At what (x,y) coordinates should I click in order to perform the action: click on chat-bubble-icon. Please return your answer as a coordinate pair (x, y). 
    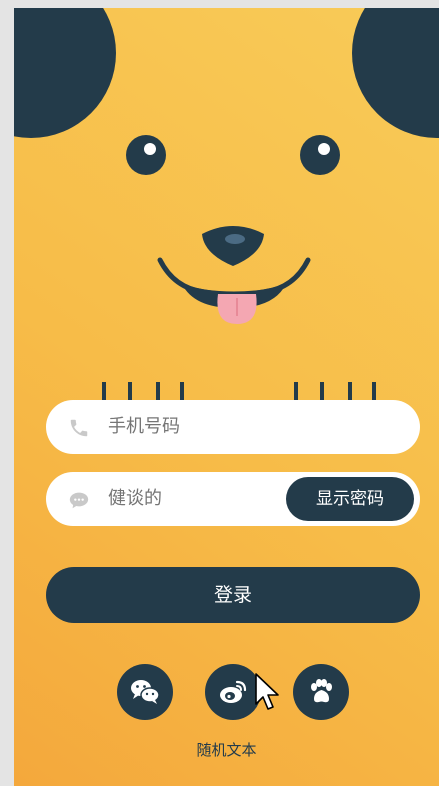
    Looking at the image, I should click on (79, 500).